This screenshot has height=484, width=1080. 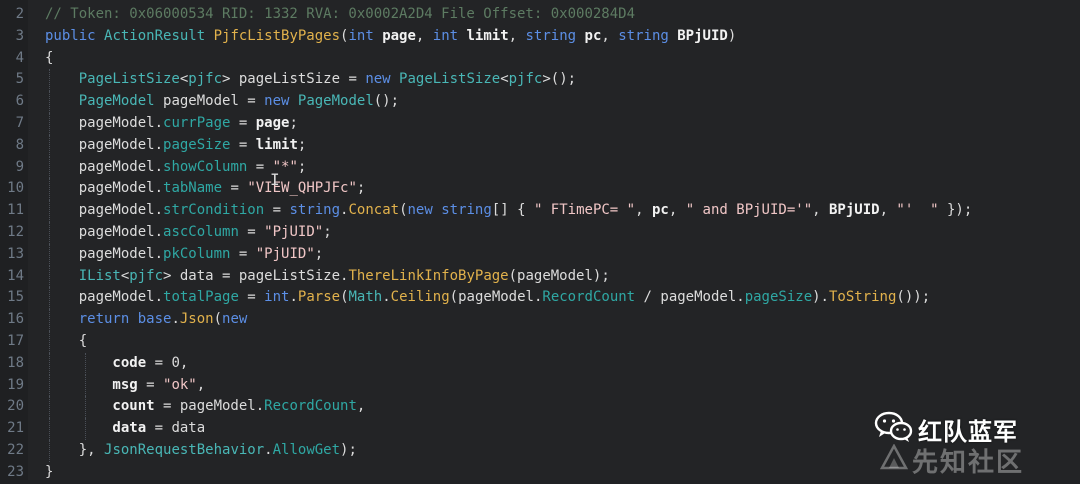 What do you see at coordinates (188, 233) in the screenshot?
I see `code-text: pageModel.ascColumn = "PjUID";` at bounding box center [188, 233].